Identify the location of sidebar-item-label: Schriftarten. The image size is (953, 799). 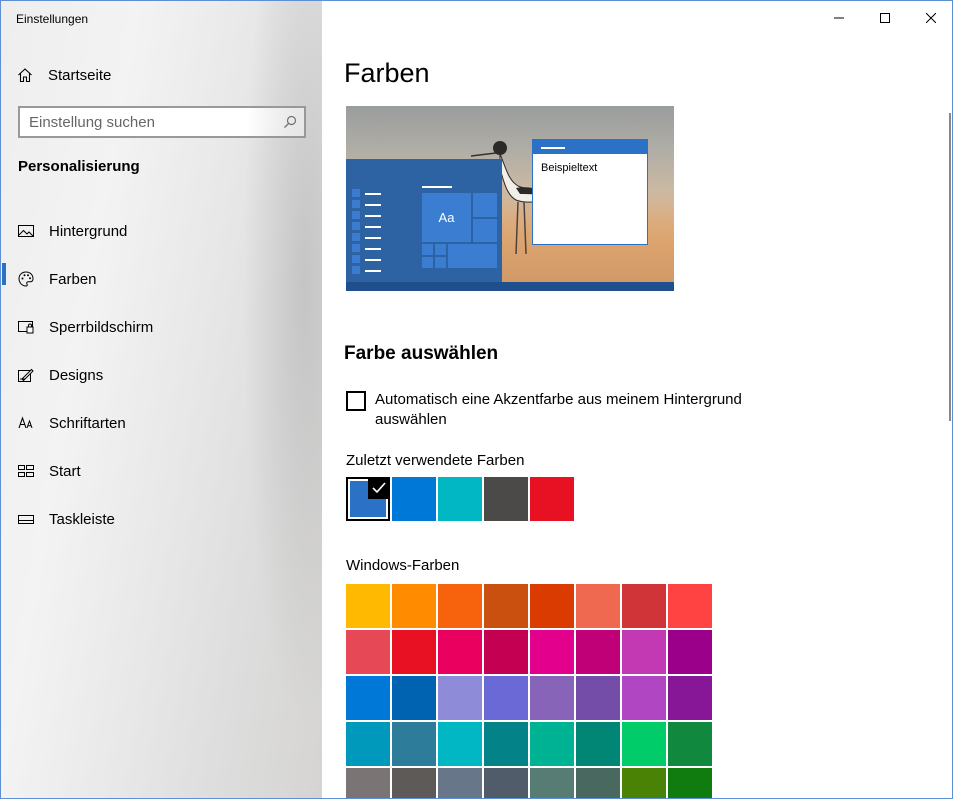
(87, 423).